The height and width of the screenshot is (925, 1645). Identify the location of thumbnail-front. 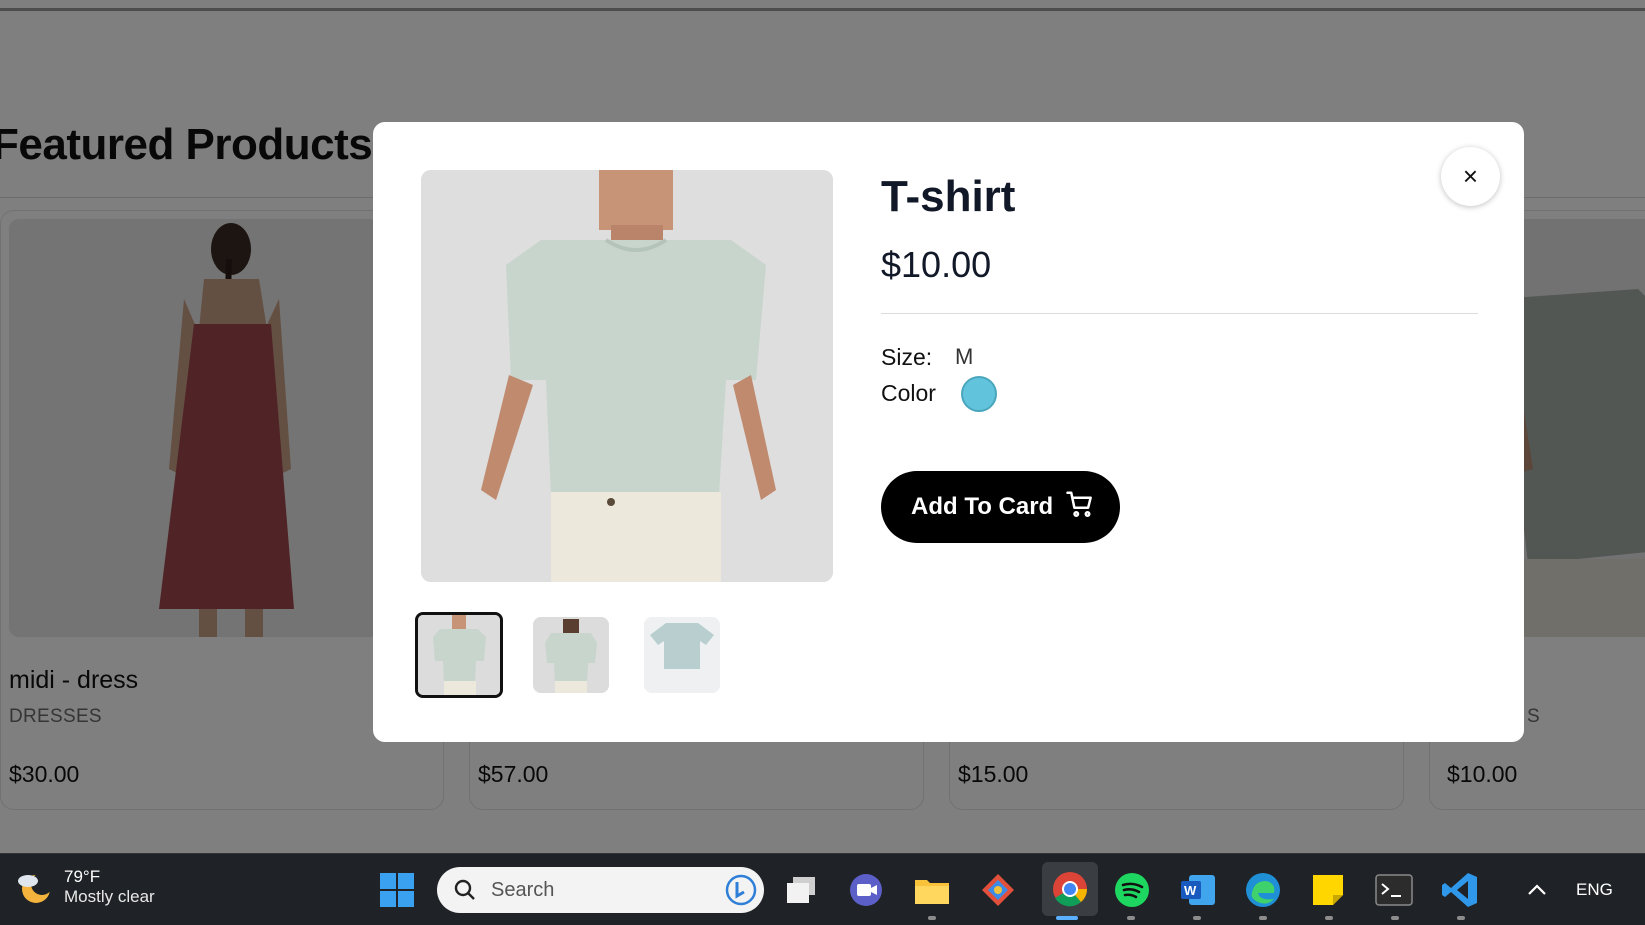
(459, 655).